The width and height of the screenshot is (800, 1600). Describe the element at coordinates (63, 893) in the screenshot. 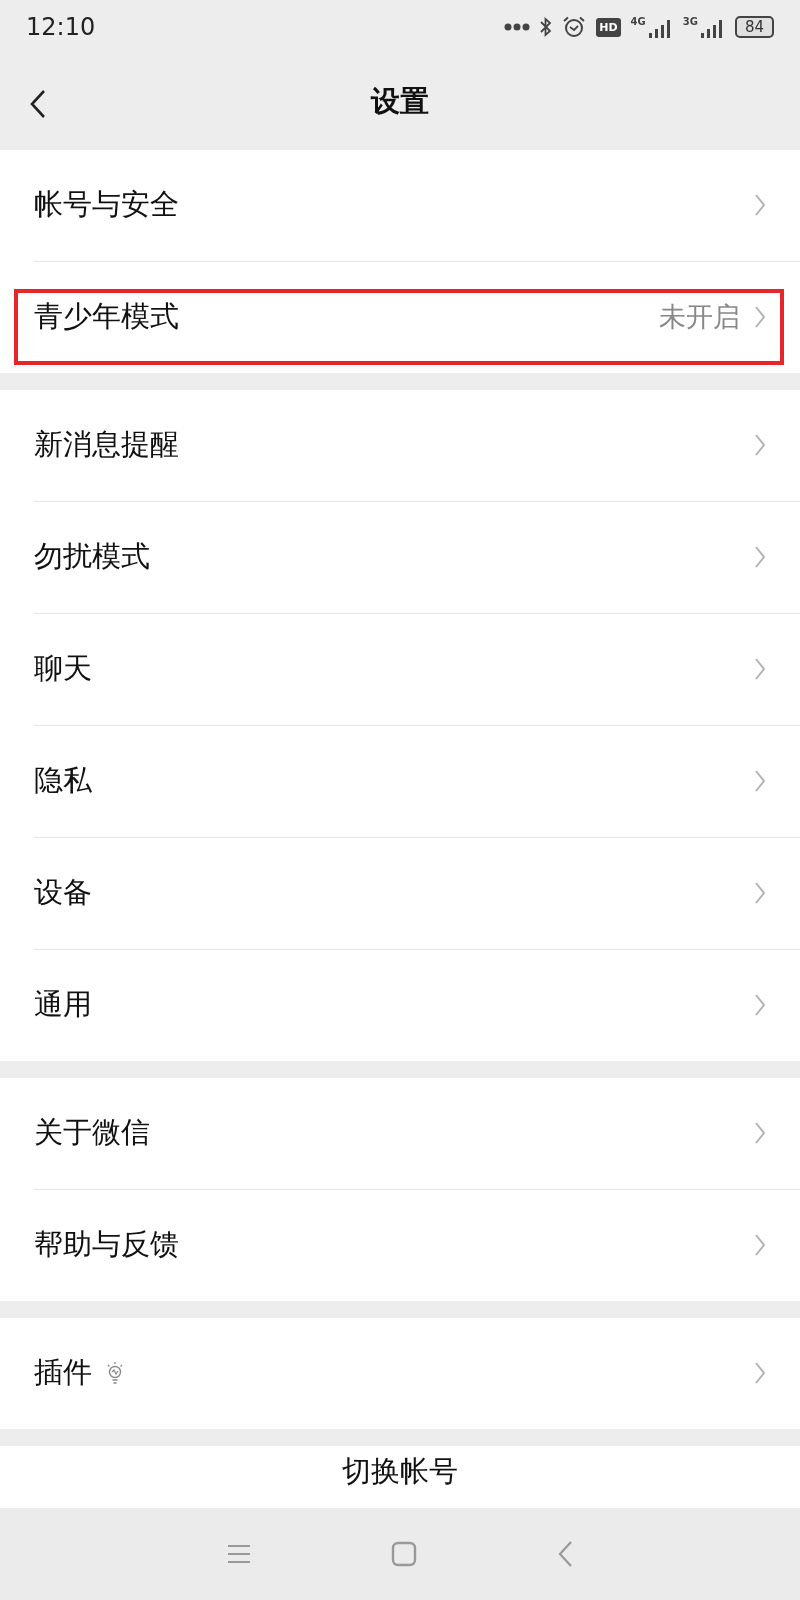

I see `item-label: 设备` at that location.